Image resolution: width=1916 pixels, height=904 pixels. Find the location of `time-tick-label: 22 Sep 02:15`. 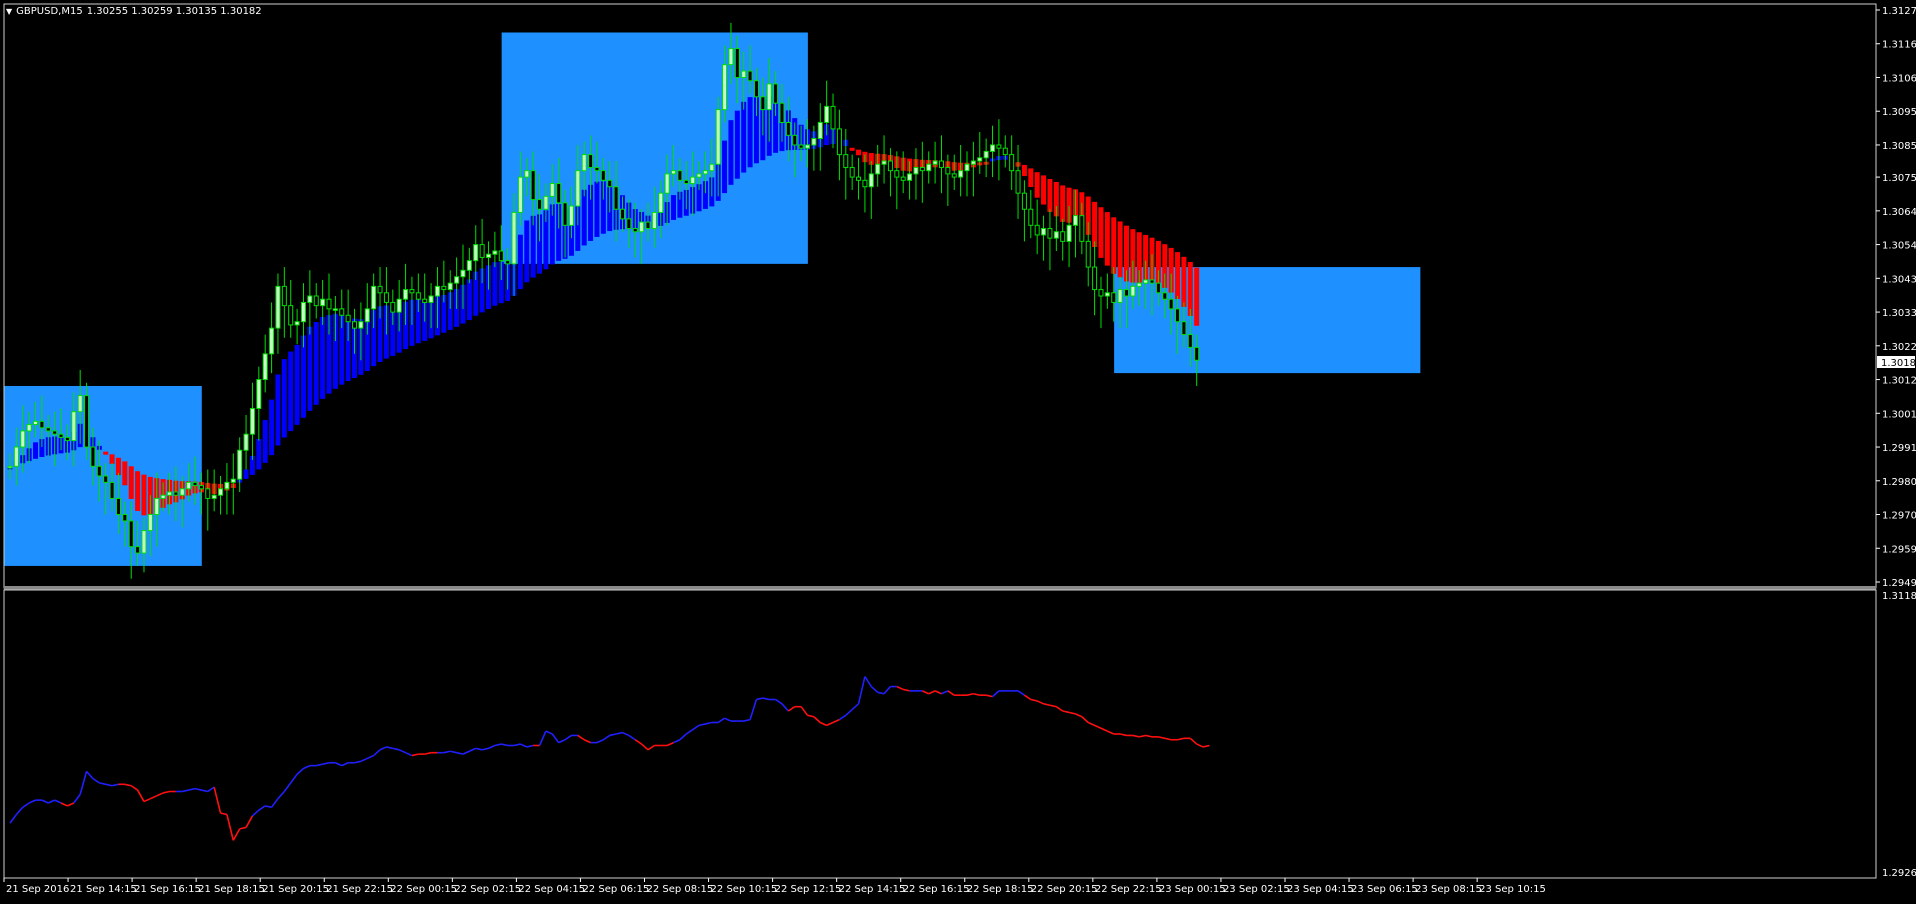

time-tick-label: 22 Sep 02:15 is located at coordinates (487, 889).